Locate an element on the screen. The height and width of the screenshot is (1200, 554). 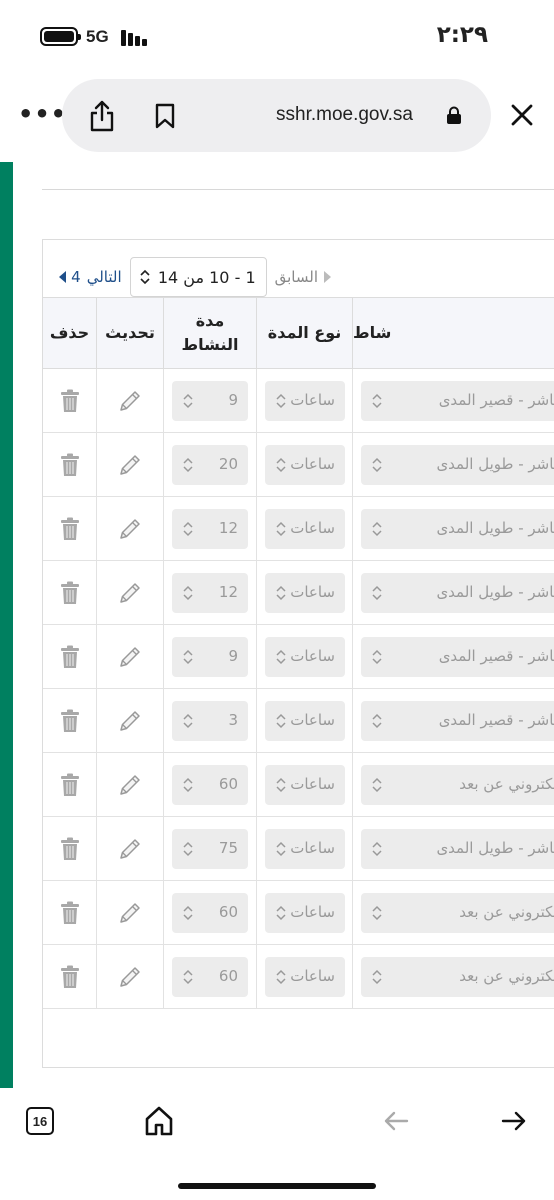
duration-select: 75 is located at coordinates (210, 849).